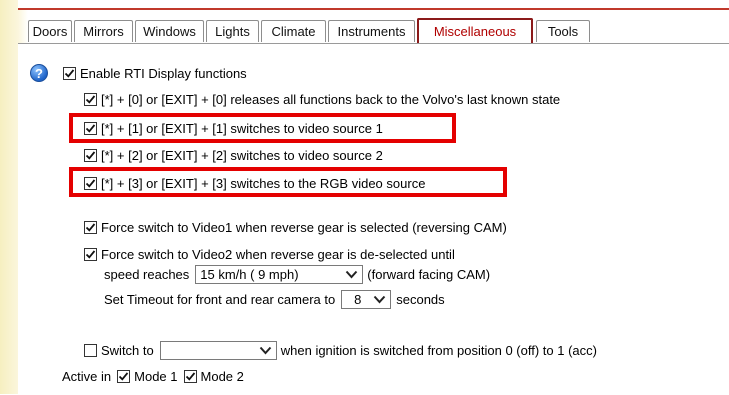  I want to click on tab-miscellaneous: Miscellaneous, so click(475, 31).